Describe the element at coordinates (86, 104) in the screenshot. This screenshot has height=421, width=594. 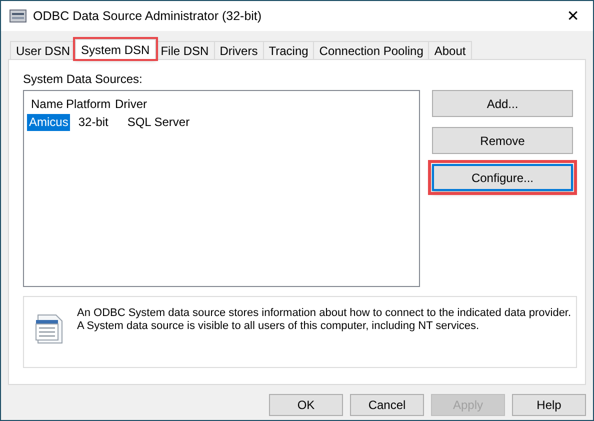
I see `column-header: Platform` at that location.